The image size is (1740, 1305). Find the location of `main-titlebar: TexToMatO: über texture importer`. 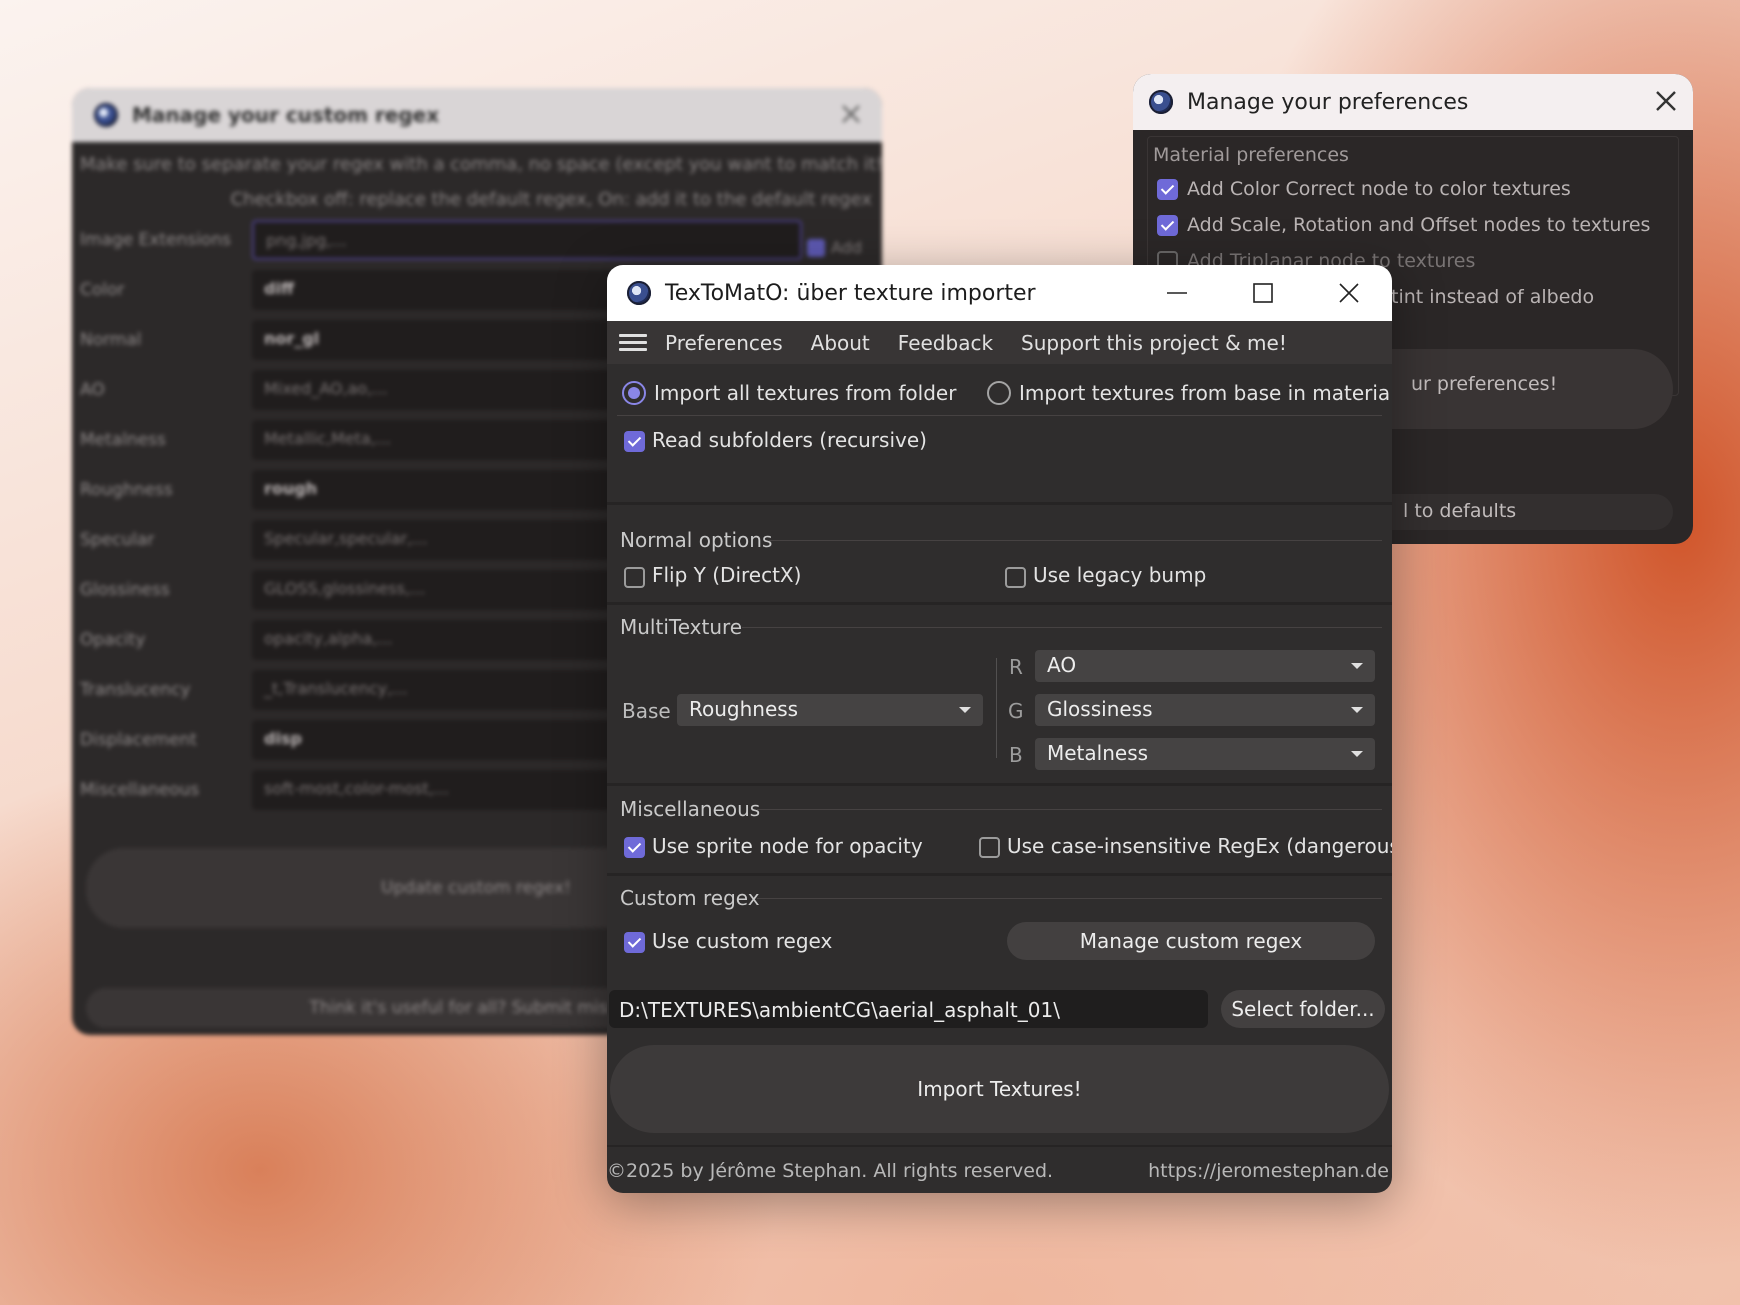

main-titlebar: TexToMatO: über texture importer is located at coordinates (999, 293).